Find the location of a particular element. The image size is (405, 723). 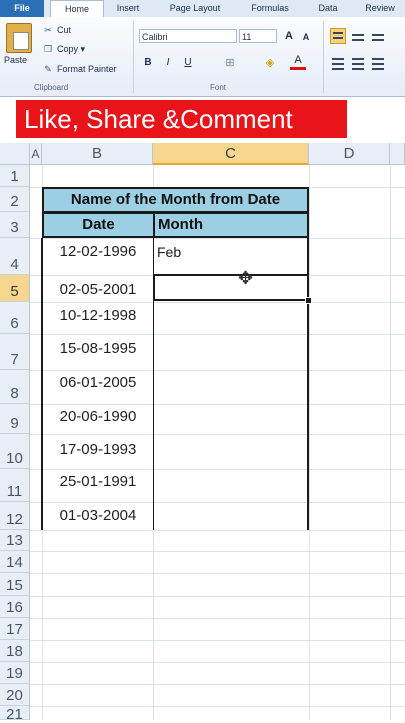

fill-handle is located at coordinates (308, 300).